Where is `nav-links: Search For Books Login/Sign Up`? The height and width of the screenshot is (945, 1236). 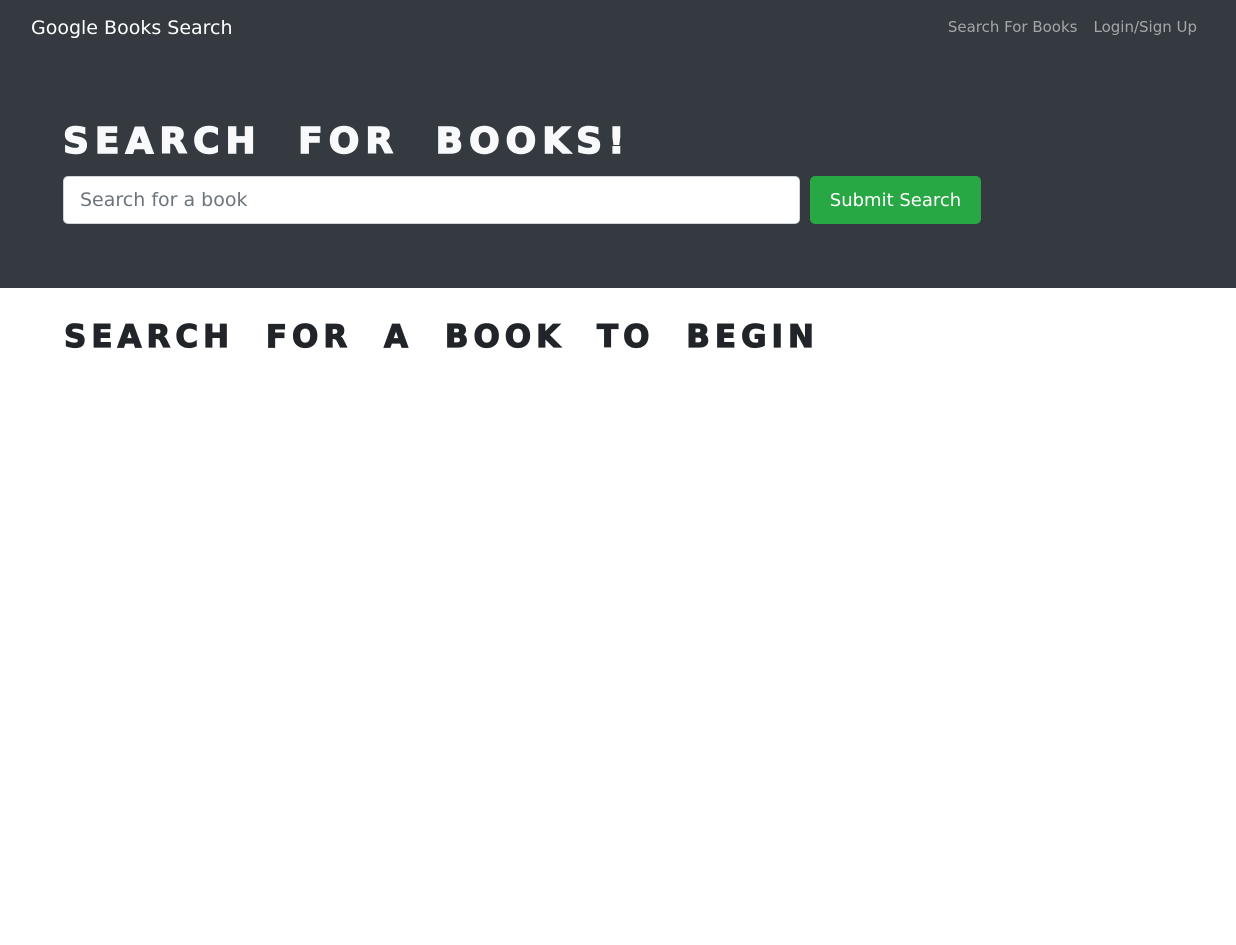 nav-links: Search For Books Login/Sign Up is located at coordinates (1072, 27).